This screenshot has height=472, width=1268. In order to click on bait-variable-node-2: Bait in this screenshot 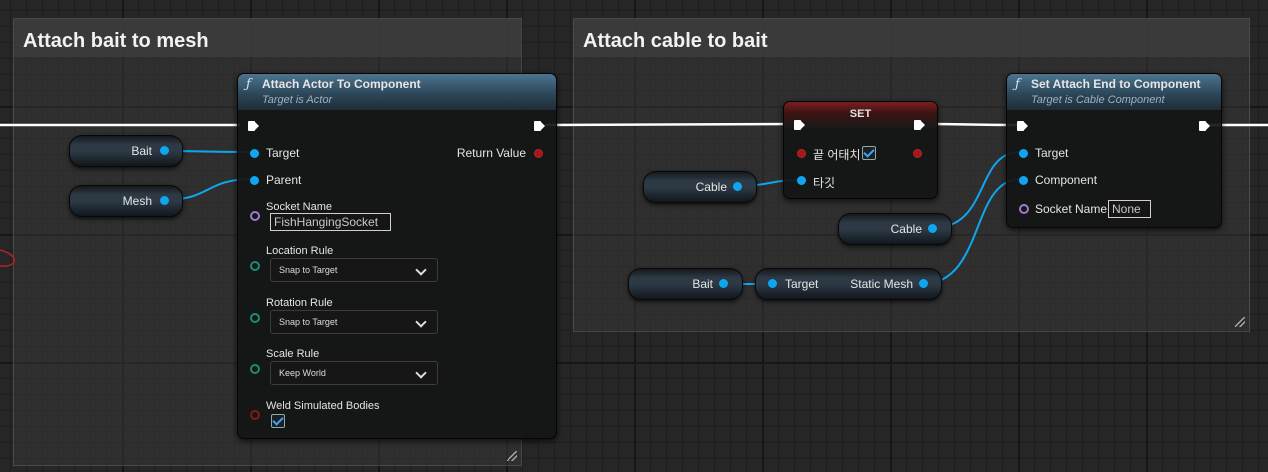, I will do `click(685, 284)`.